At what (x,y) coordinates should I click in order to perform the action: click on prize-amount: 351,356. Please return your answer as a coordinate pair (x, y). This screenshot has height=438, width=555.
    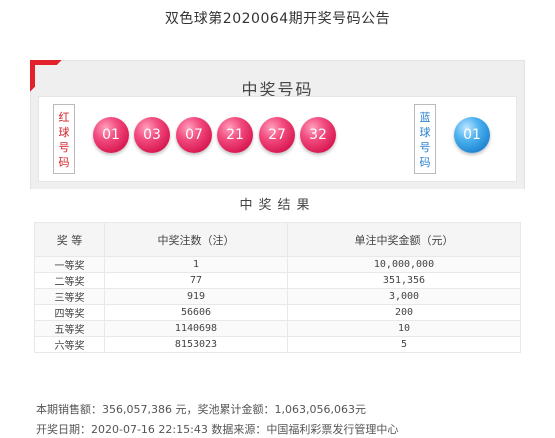
    Looking at the image, I should click on (404, 280).